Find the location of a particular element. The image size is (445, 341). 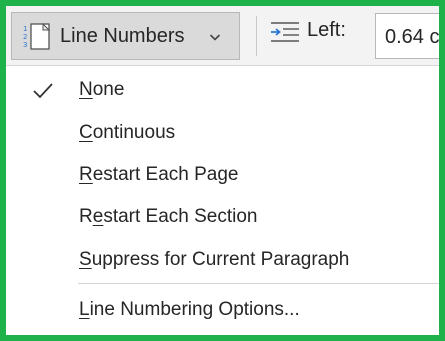

menu-item-label: Restart Each Section is located at coordinates (168, 216).